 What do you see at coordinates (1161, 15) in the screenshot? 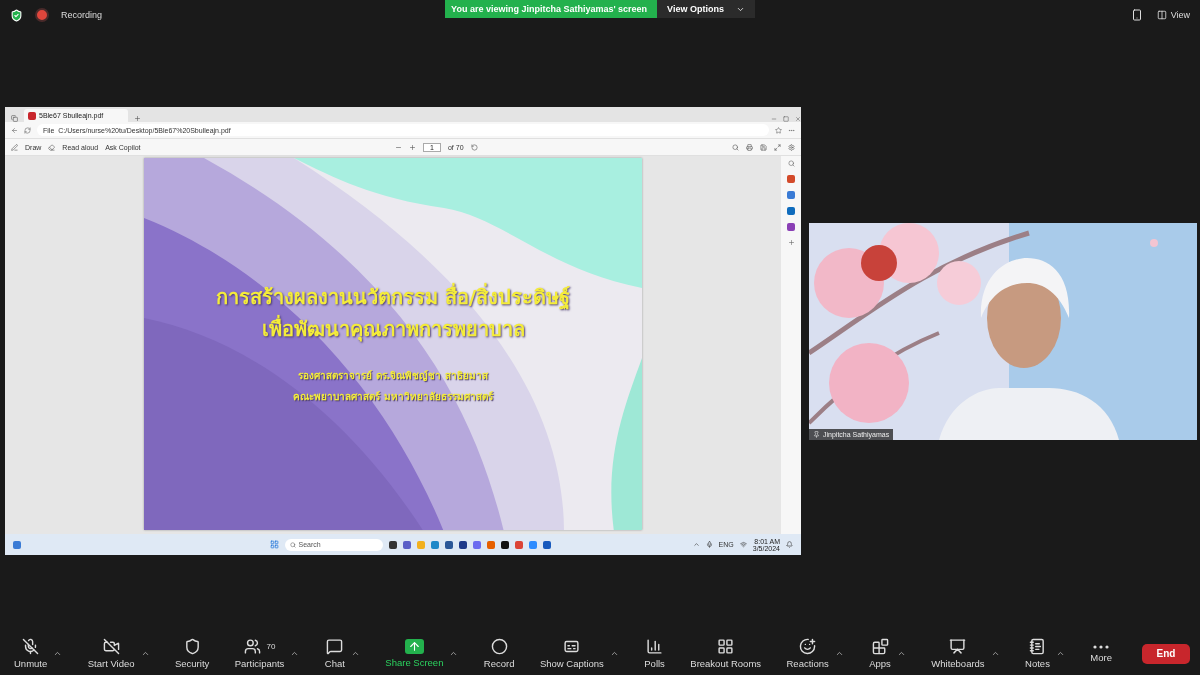
I see `layout-icon` at bounding box center [1161, 15].